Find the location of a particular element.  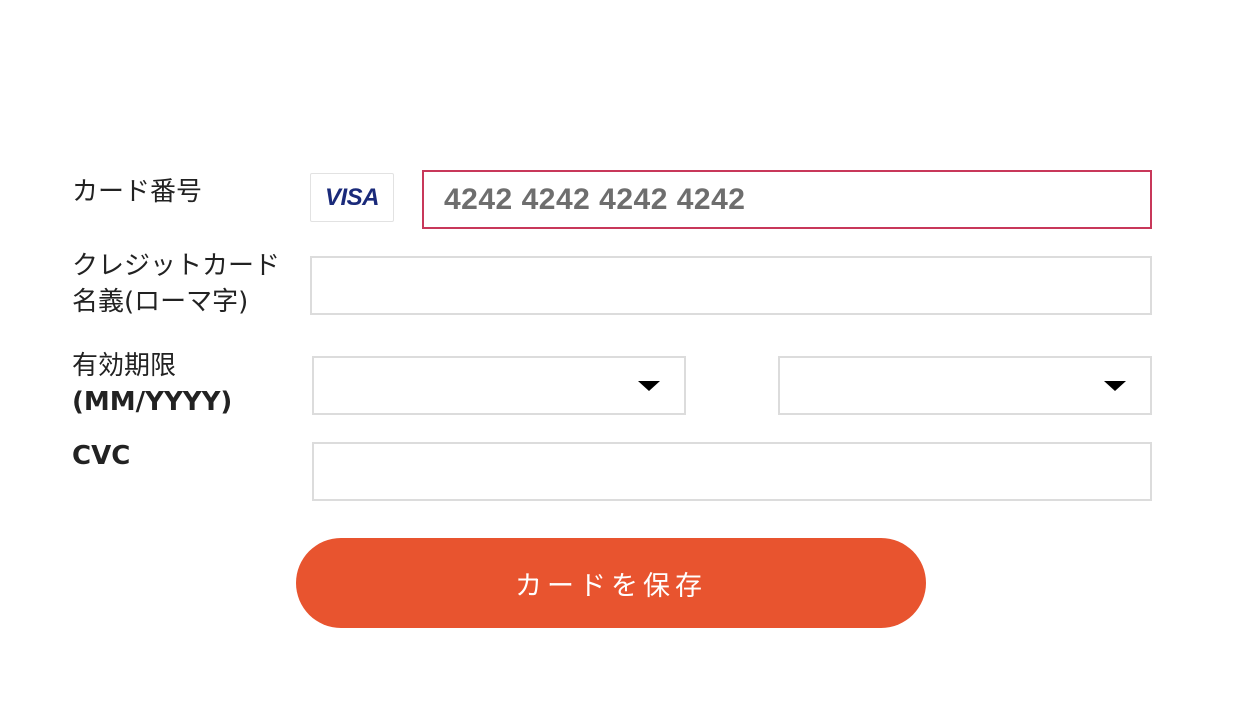

card-number-label: カード番号 is located at coordinates (137, 192).